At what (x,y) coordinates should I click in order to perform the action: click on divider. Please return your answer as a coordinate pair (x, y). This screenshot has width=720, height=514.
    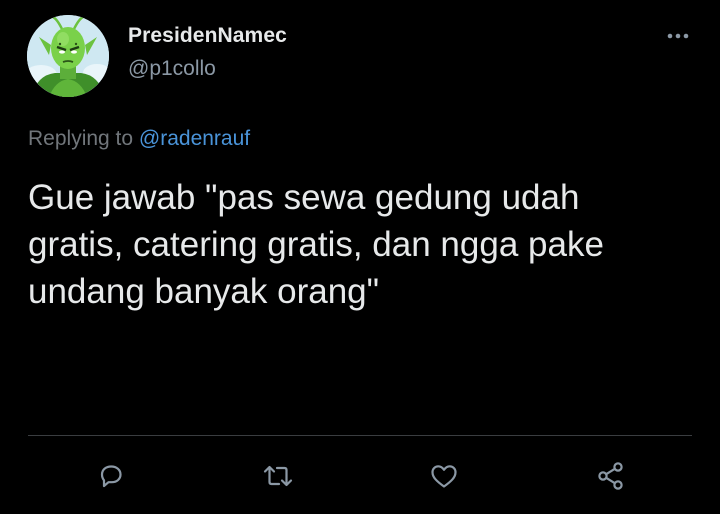
    Looking at the image, I should click on (360, 435).